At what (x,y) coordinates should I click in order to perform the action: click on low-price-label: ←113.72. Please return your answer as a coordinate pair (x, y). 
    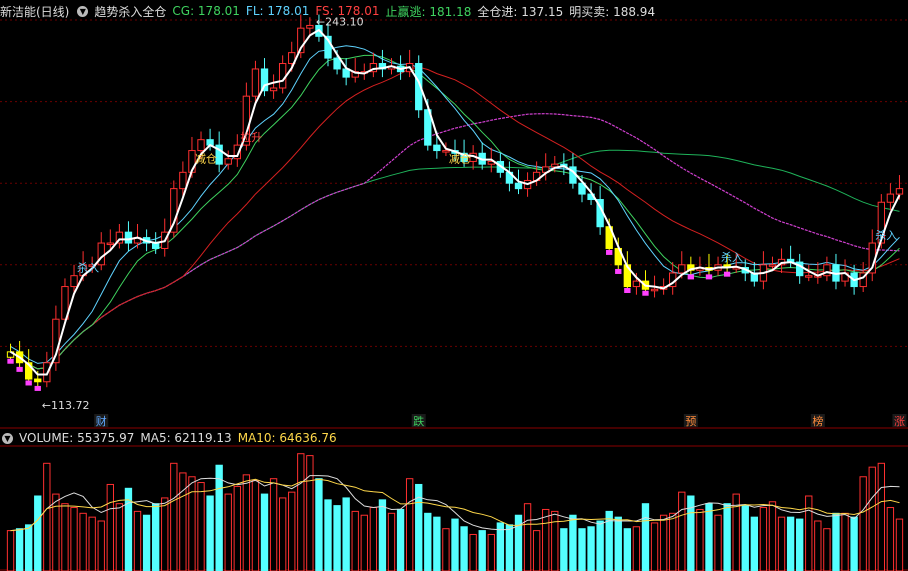
    Looking at the image, I should click on (66, 405).